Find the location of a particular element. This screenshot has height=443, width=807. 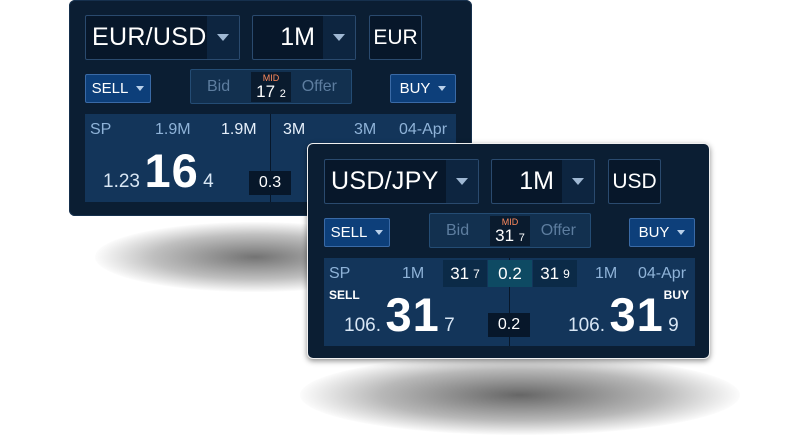

price-mode-toggle: Bid MID 31 7 Offer is located at coordinates (510, 230).